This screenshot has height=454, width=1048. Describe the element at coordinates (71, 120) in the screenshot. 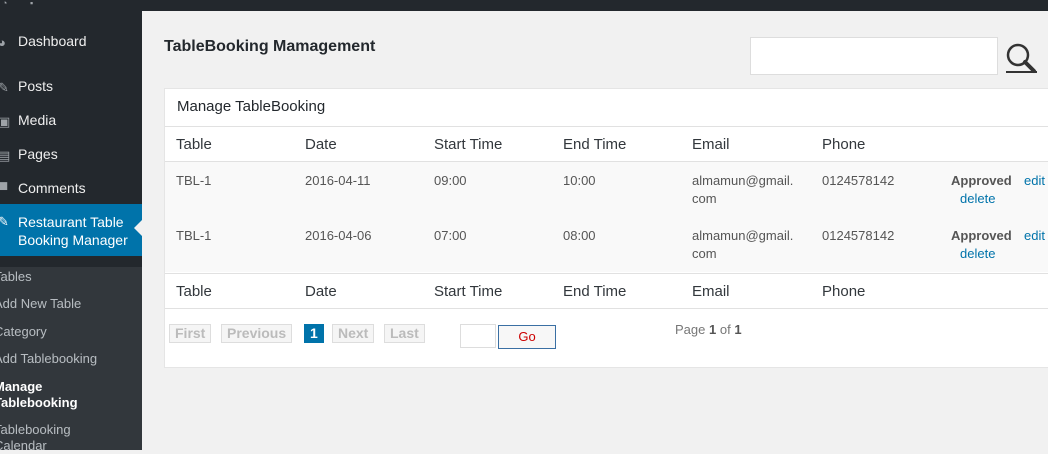

I see `sidebar-item-media: ▣ Media` at that location.